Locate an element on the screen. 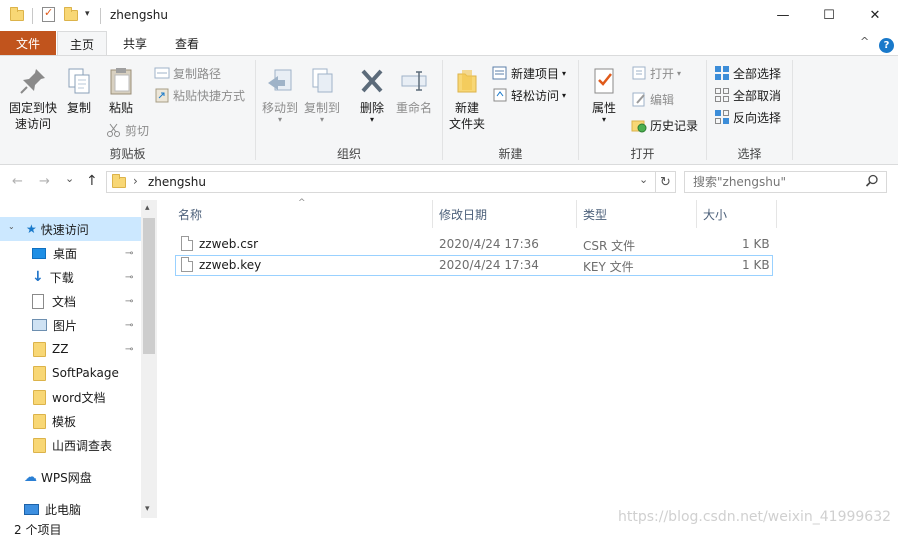  select-group-label: 选择 is located at coordinates (749, 154).